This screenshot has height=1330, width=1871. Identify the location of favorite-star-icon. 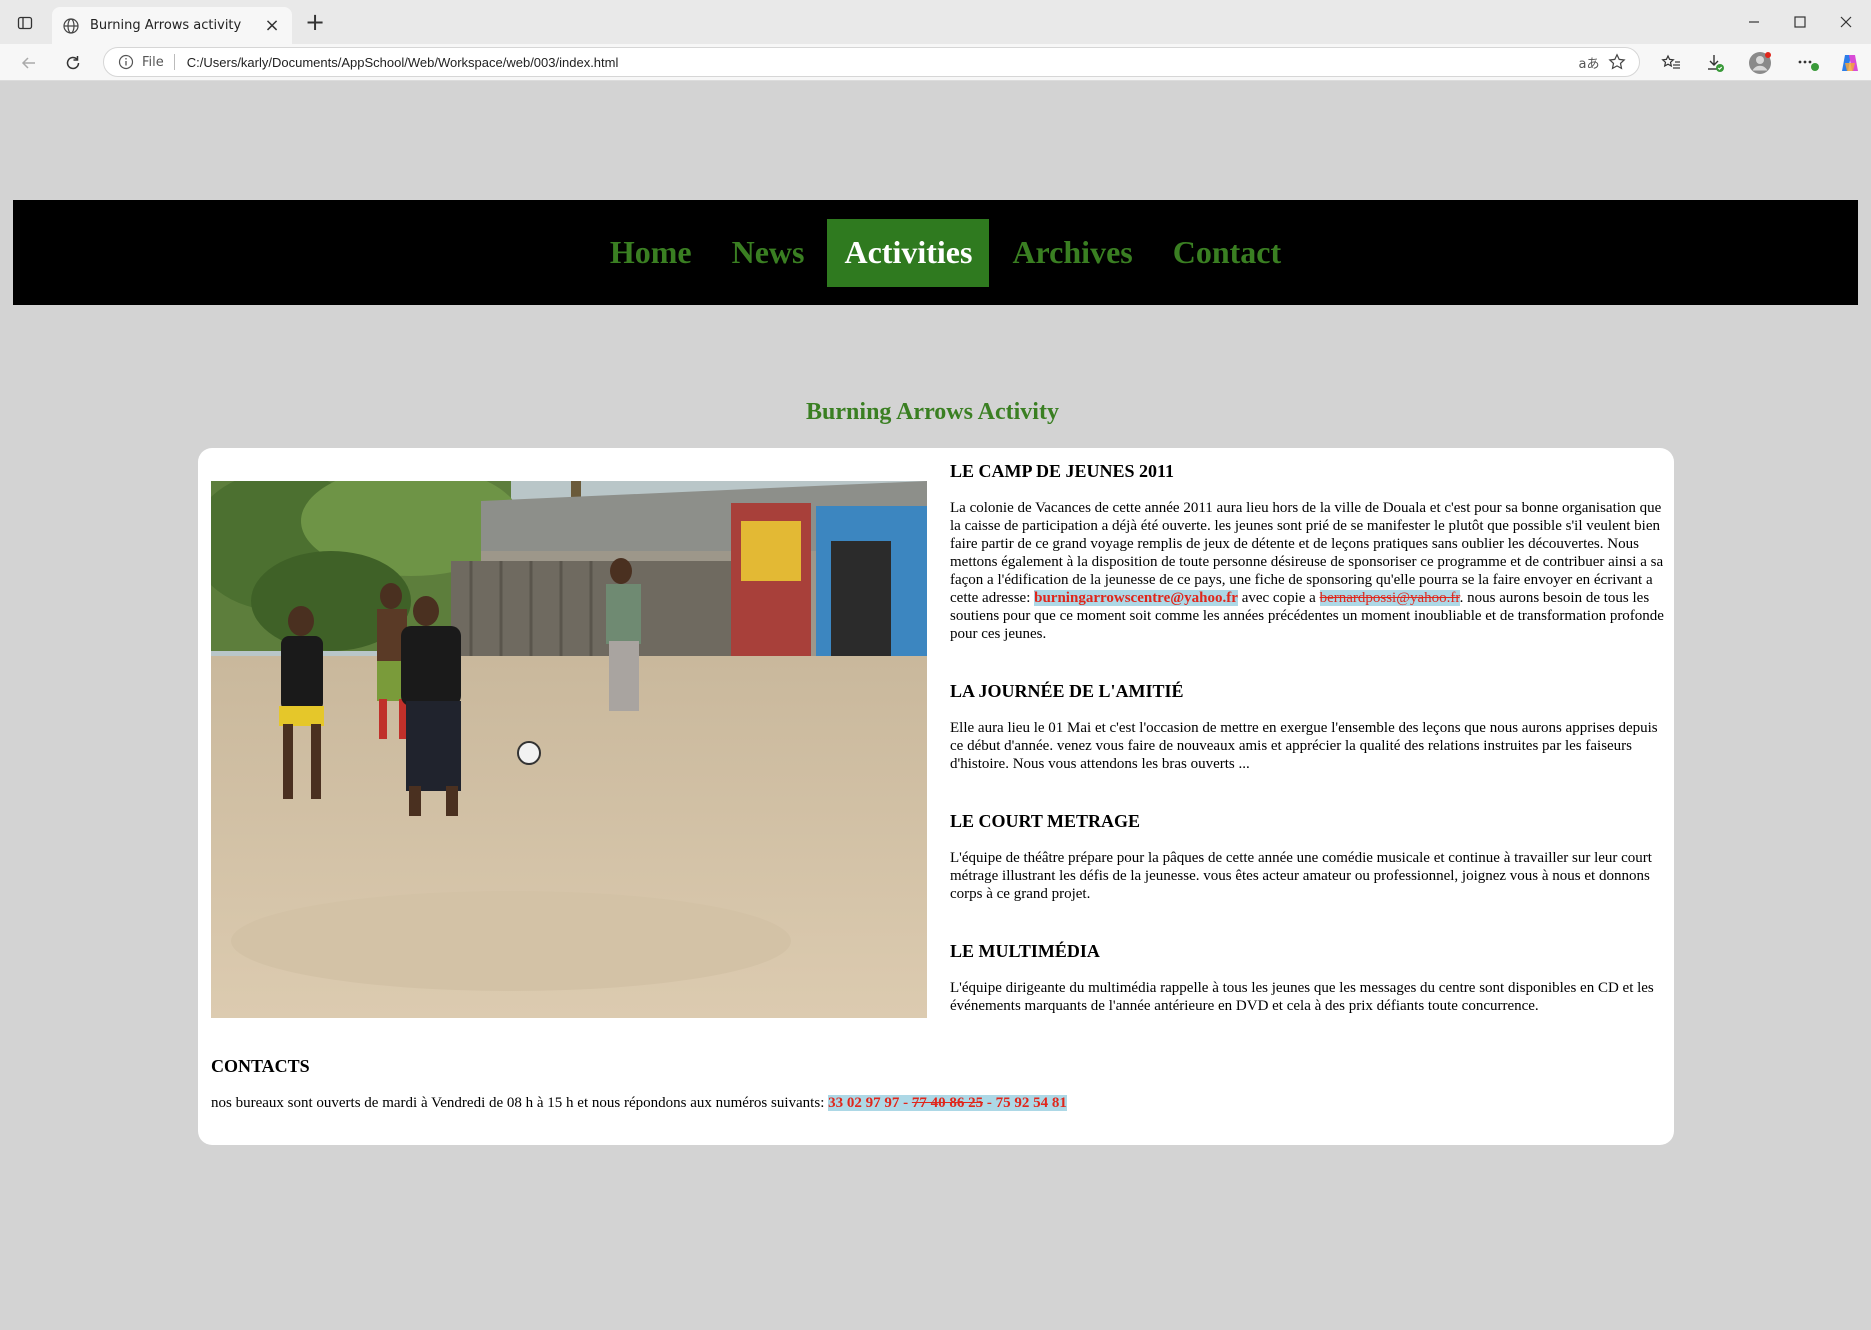
(1617, 62).